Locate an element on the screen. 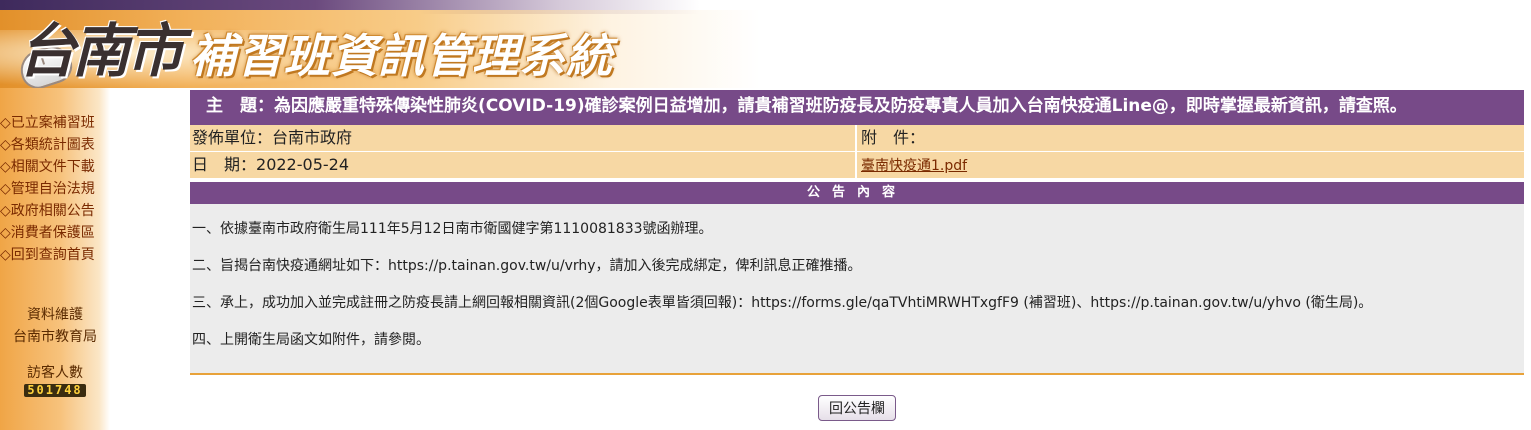 The height and width of the screenshot is (430, 1531). visitor-counter: 訪客人數 501748 is located at coordinates (55, 380).